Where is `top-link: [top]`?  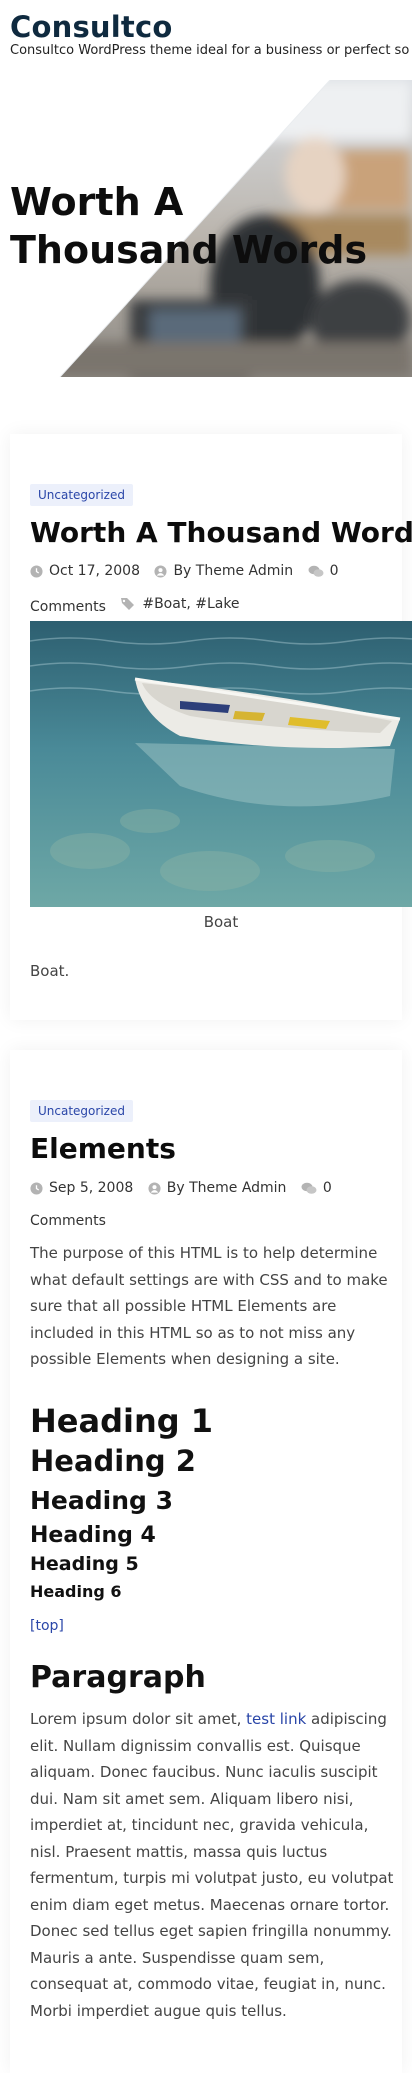
top-link: [top] is located at coordinates (47, 1626).